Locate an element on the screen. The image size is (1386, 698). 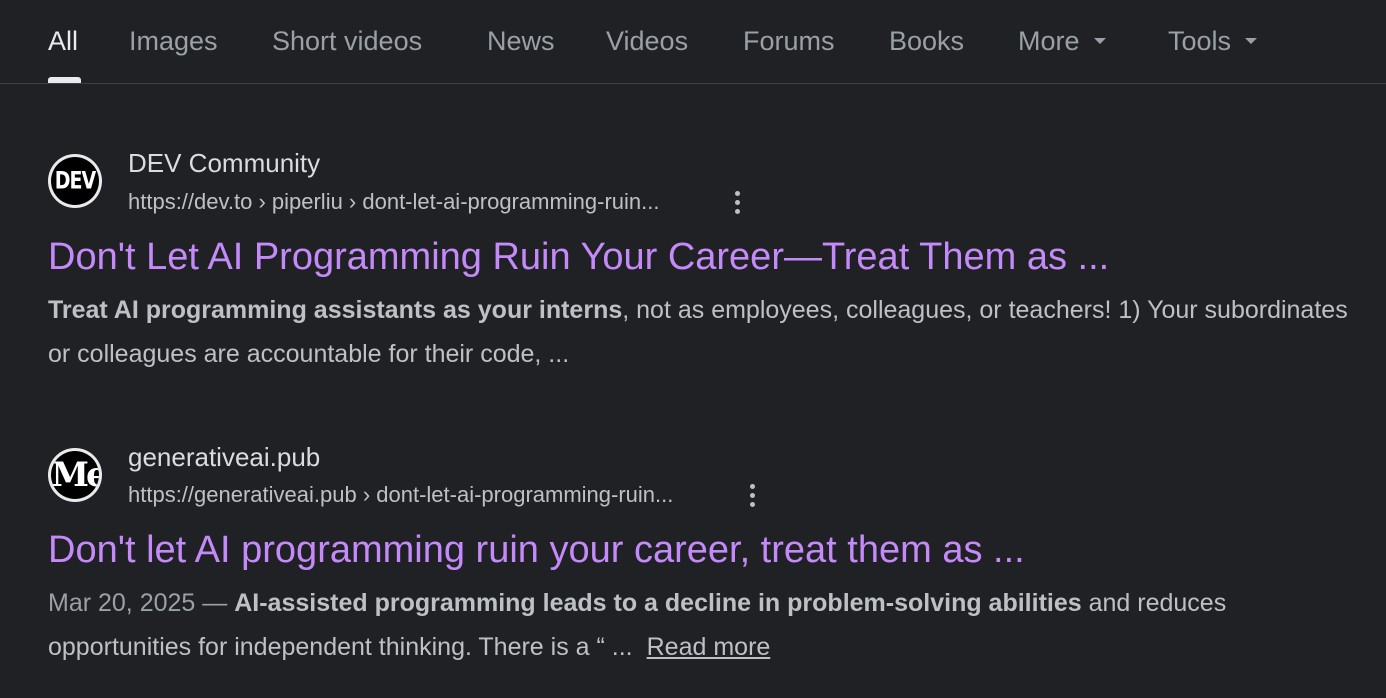
tools-button: Tools is located at coordinates (1213, 41).